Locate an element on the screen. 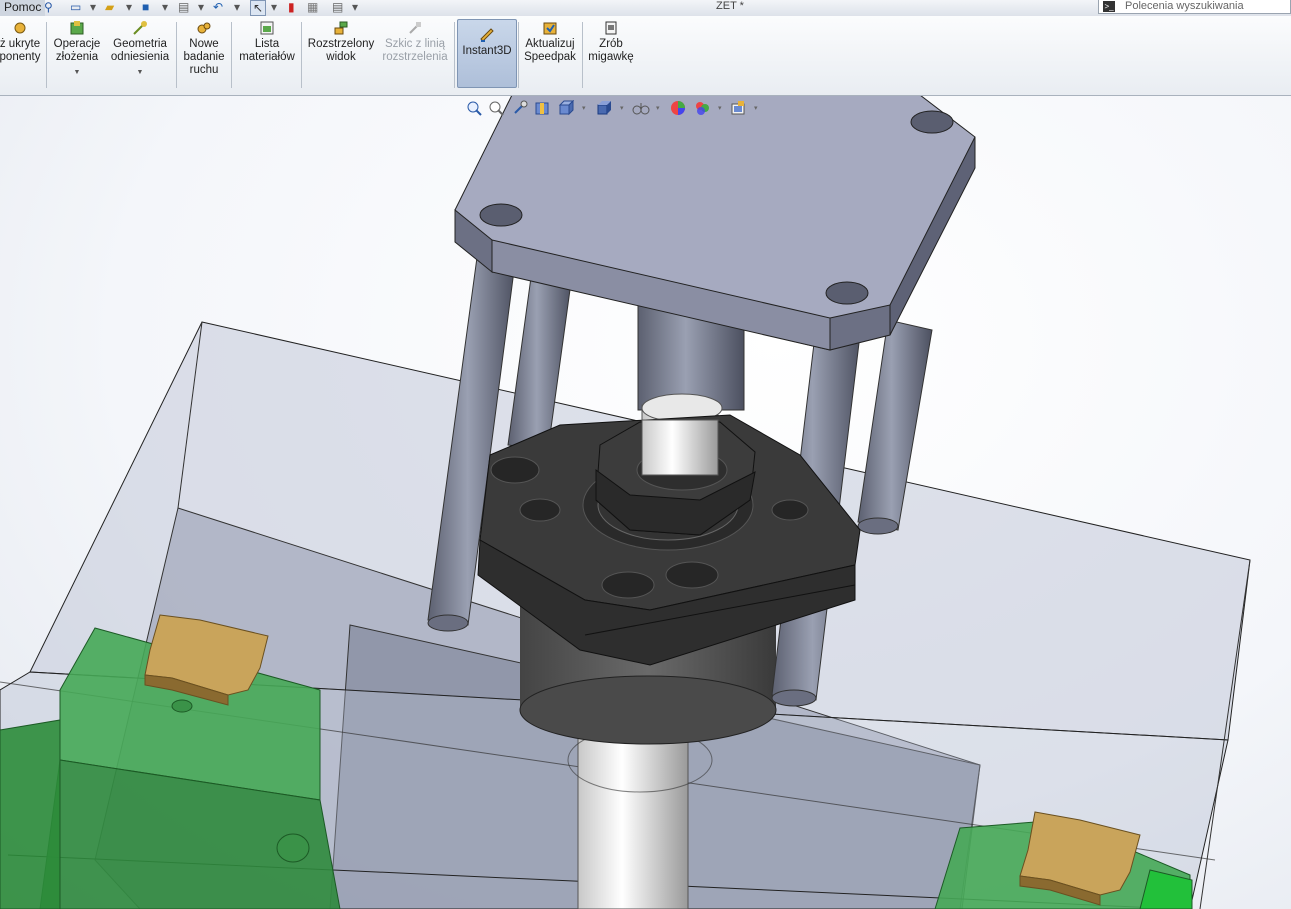  previous-view-icon is located at coordinates (520, 108).